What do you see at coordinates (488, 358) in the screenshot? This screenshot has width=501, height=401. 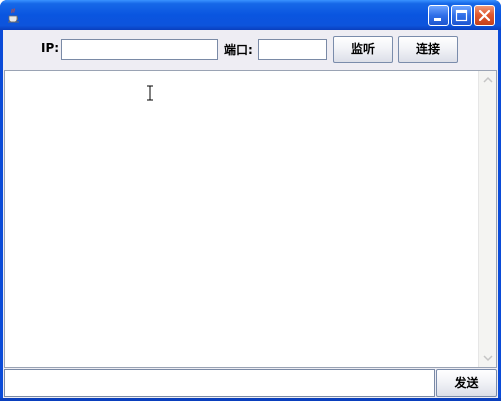 I see `scroll-down-icon` at bounding box center [488, 358].